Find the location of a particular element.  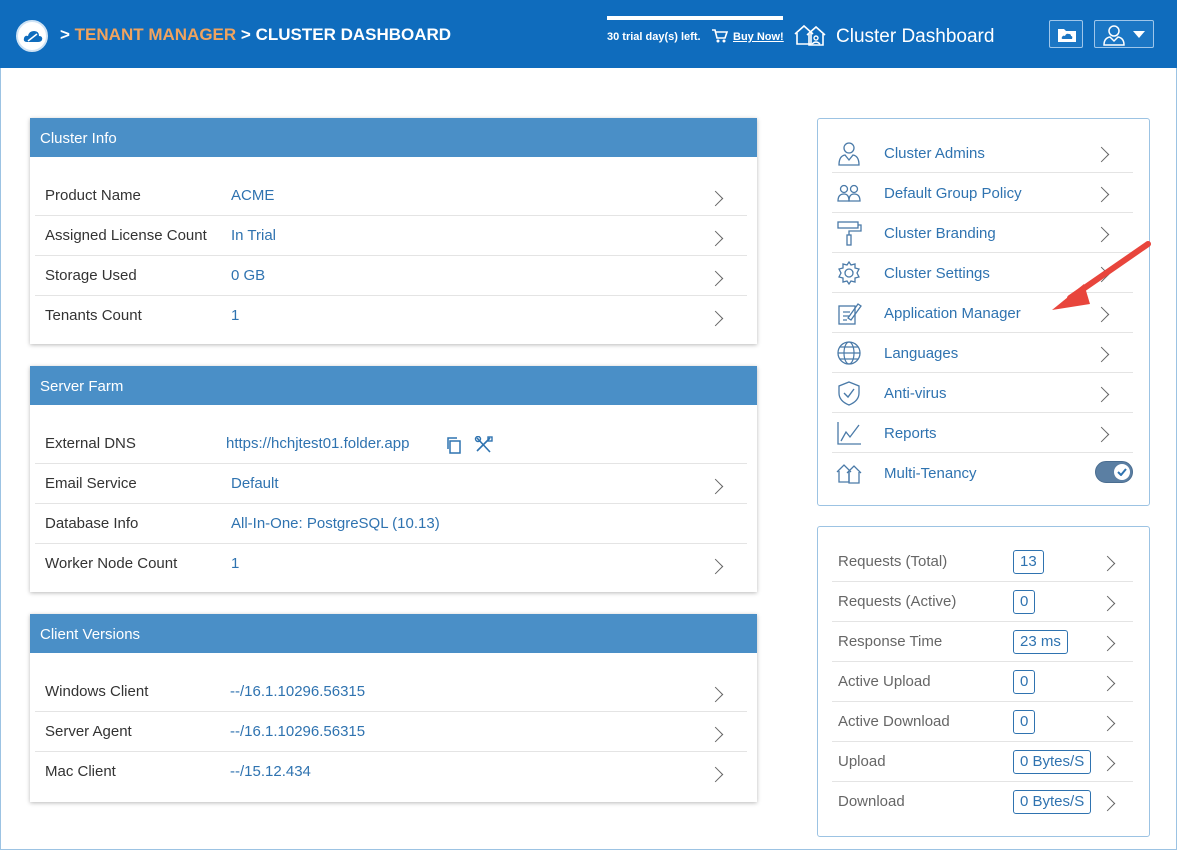

server-farm-row: Email Service Default is located at coordinates (391, 484).